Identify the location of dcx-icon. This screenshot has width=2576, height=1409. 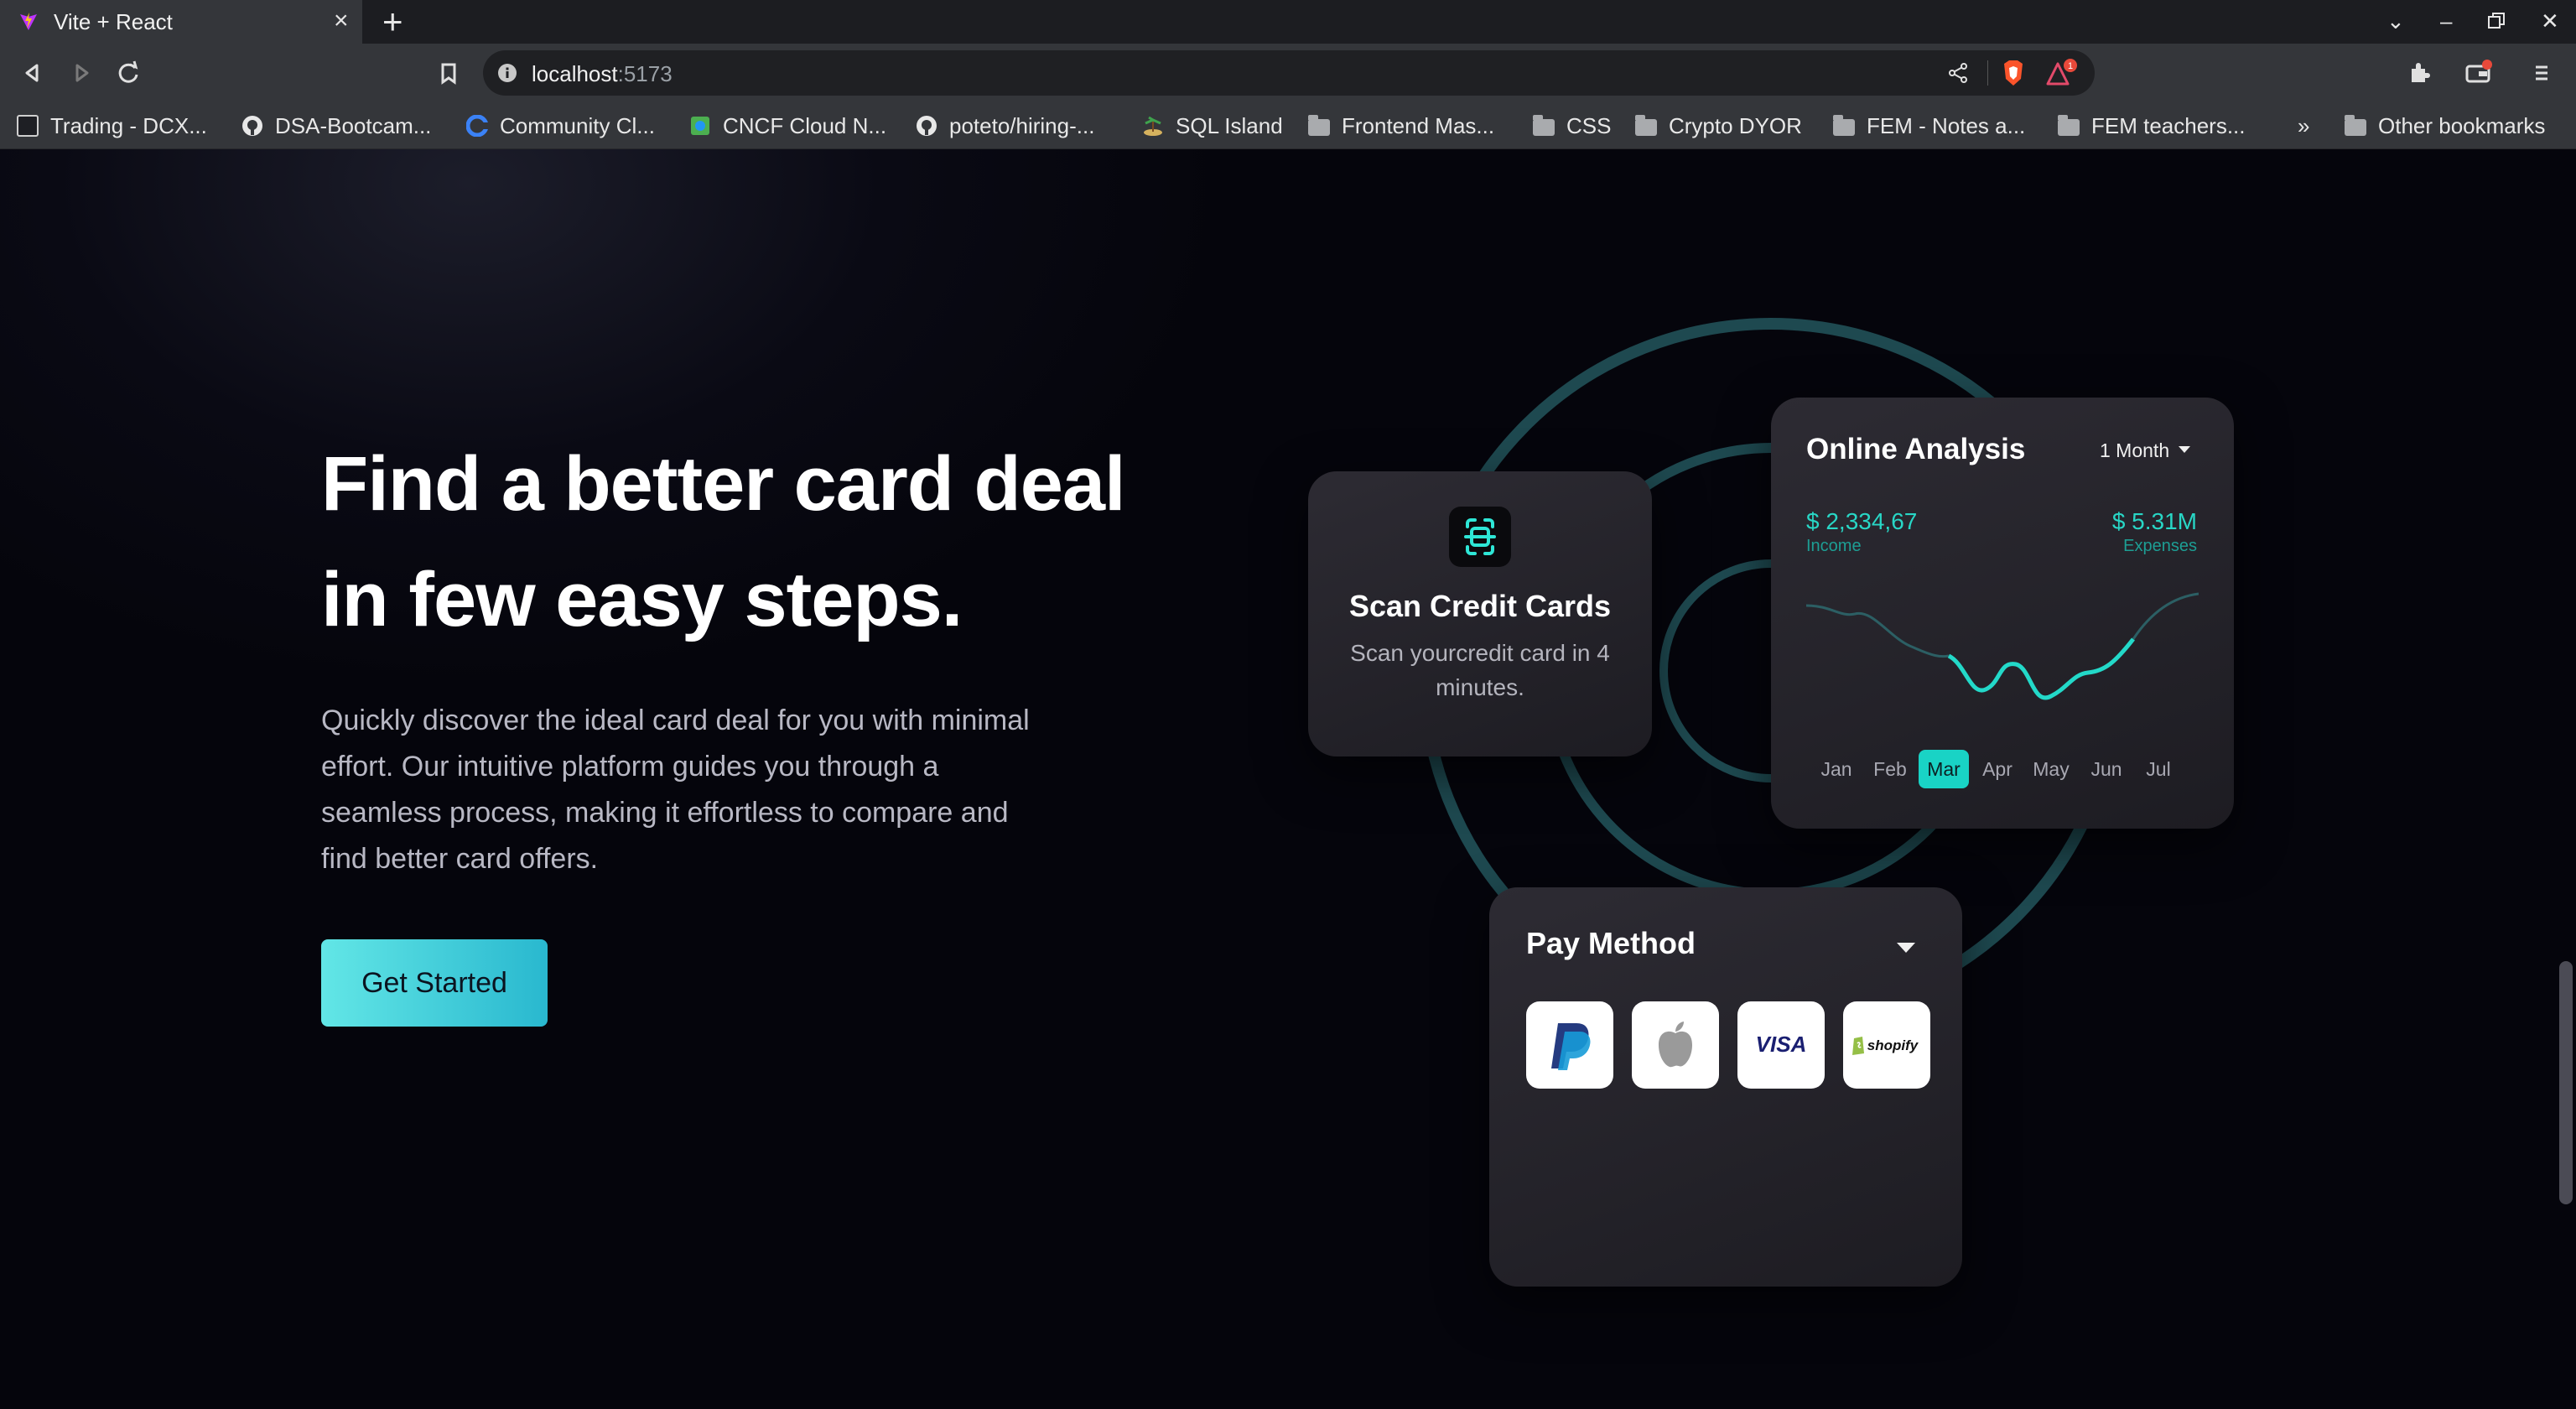
(28, 126).